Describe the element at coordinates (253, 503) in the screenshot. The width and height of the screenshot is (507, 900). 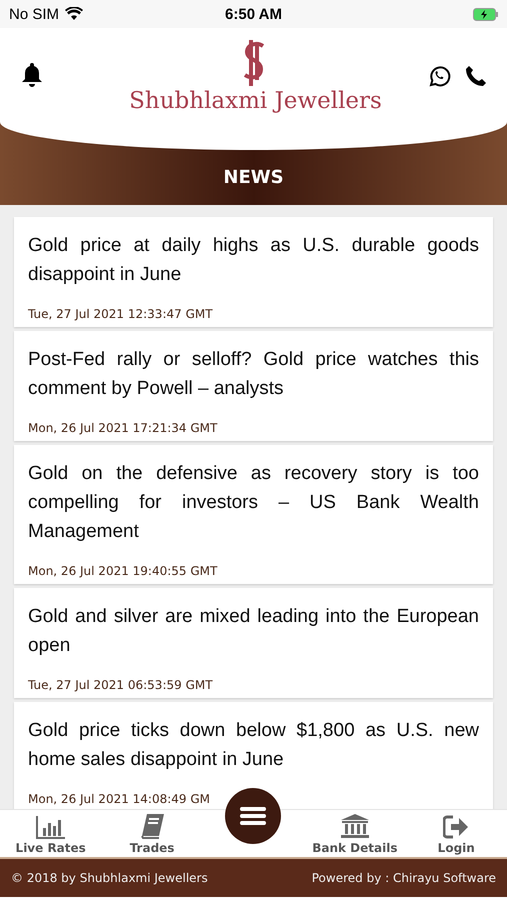
I see `news-headline: Gold on the defensive as recovery story is too compelling for investors – US Bank Wealth Management` at that location.